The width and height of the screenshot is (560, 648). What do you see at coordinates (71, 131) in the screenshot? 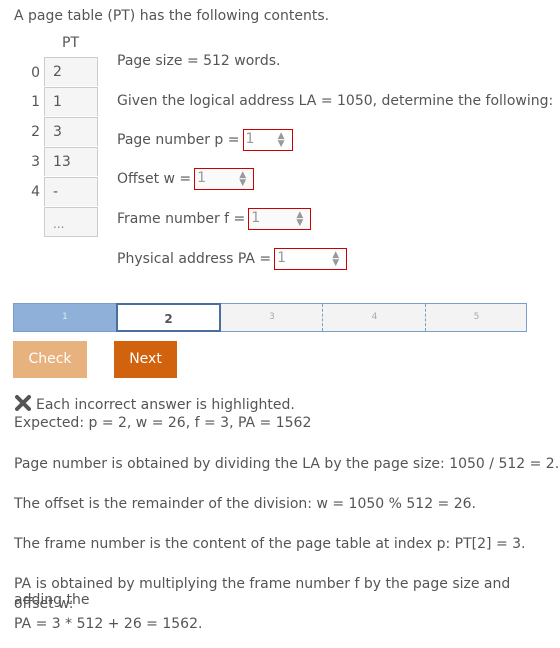
I see `pt-cell: 3` at bounding box center [71, 131].